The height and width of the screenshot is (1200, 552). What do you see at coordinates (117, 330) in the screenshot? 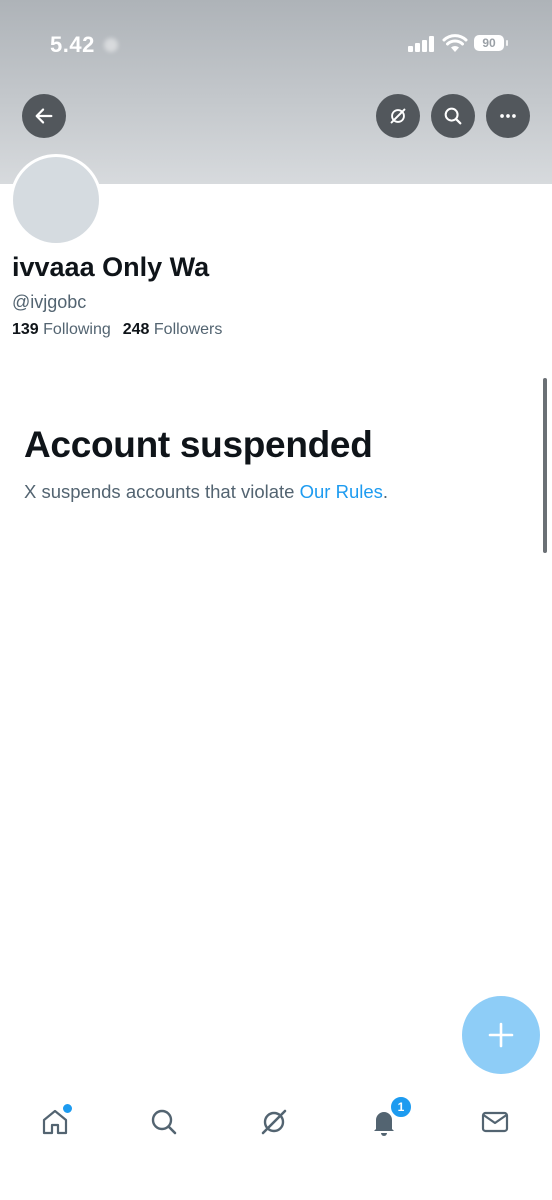
I see `follow-stats: 139 Following 248 Followers` at bounding box center [117, 330].